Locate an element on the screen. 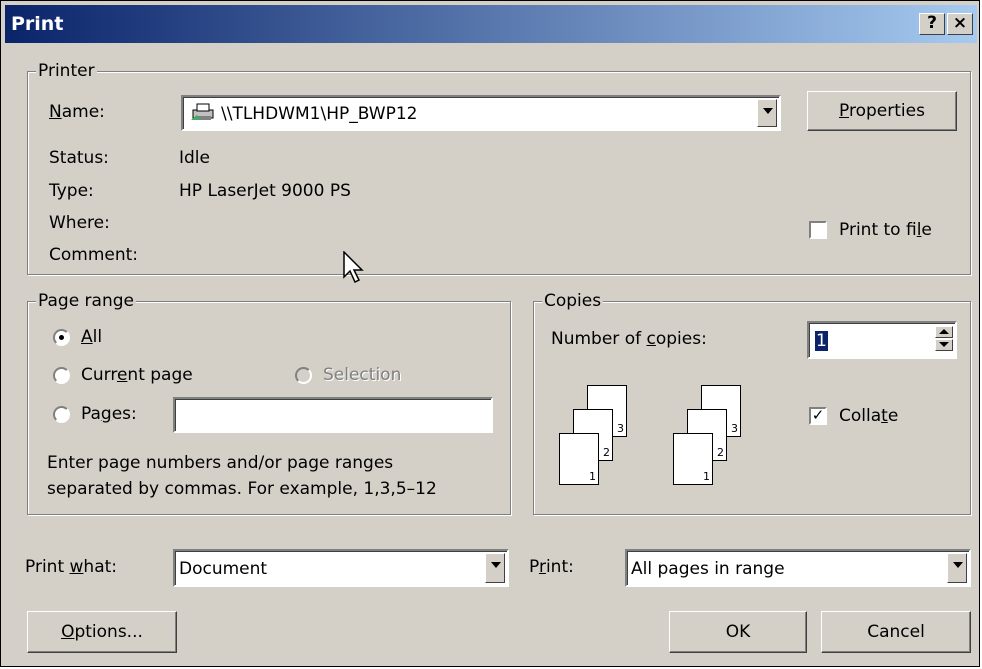 Image resolution: width=982 pixels, height=669 pixels. print-to-file-checkbox is located at coordinates (818, 230).